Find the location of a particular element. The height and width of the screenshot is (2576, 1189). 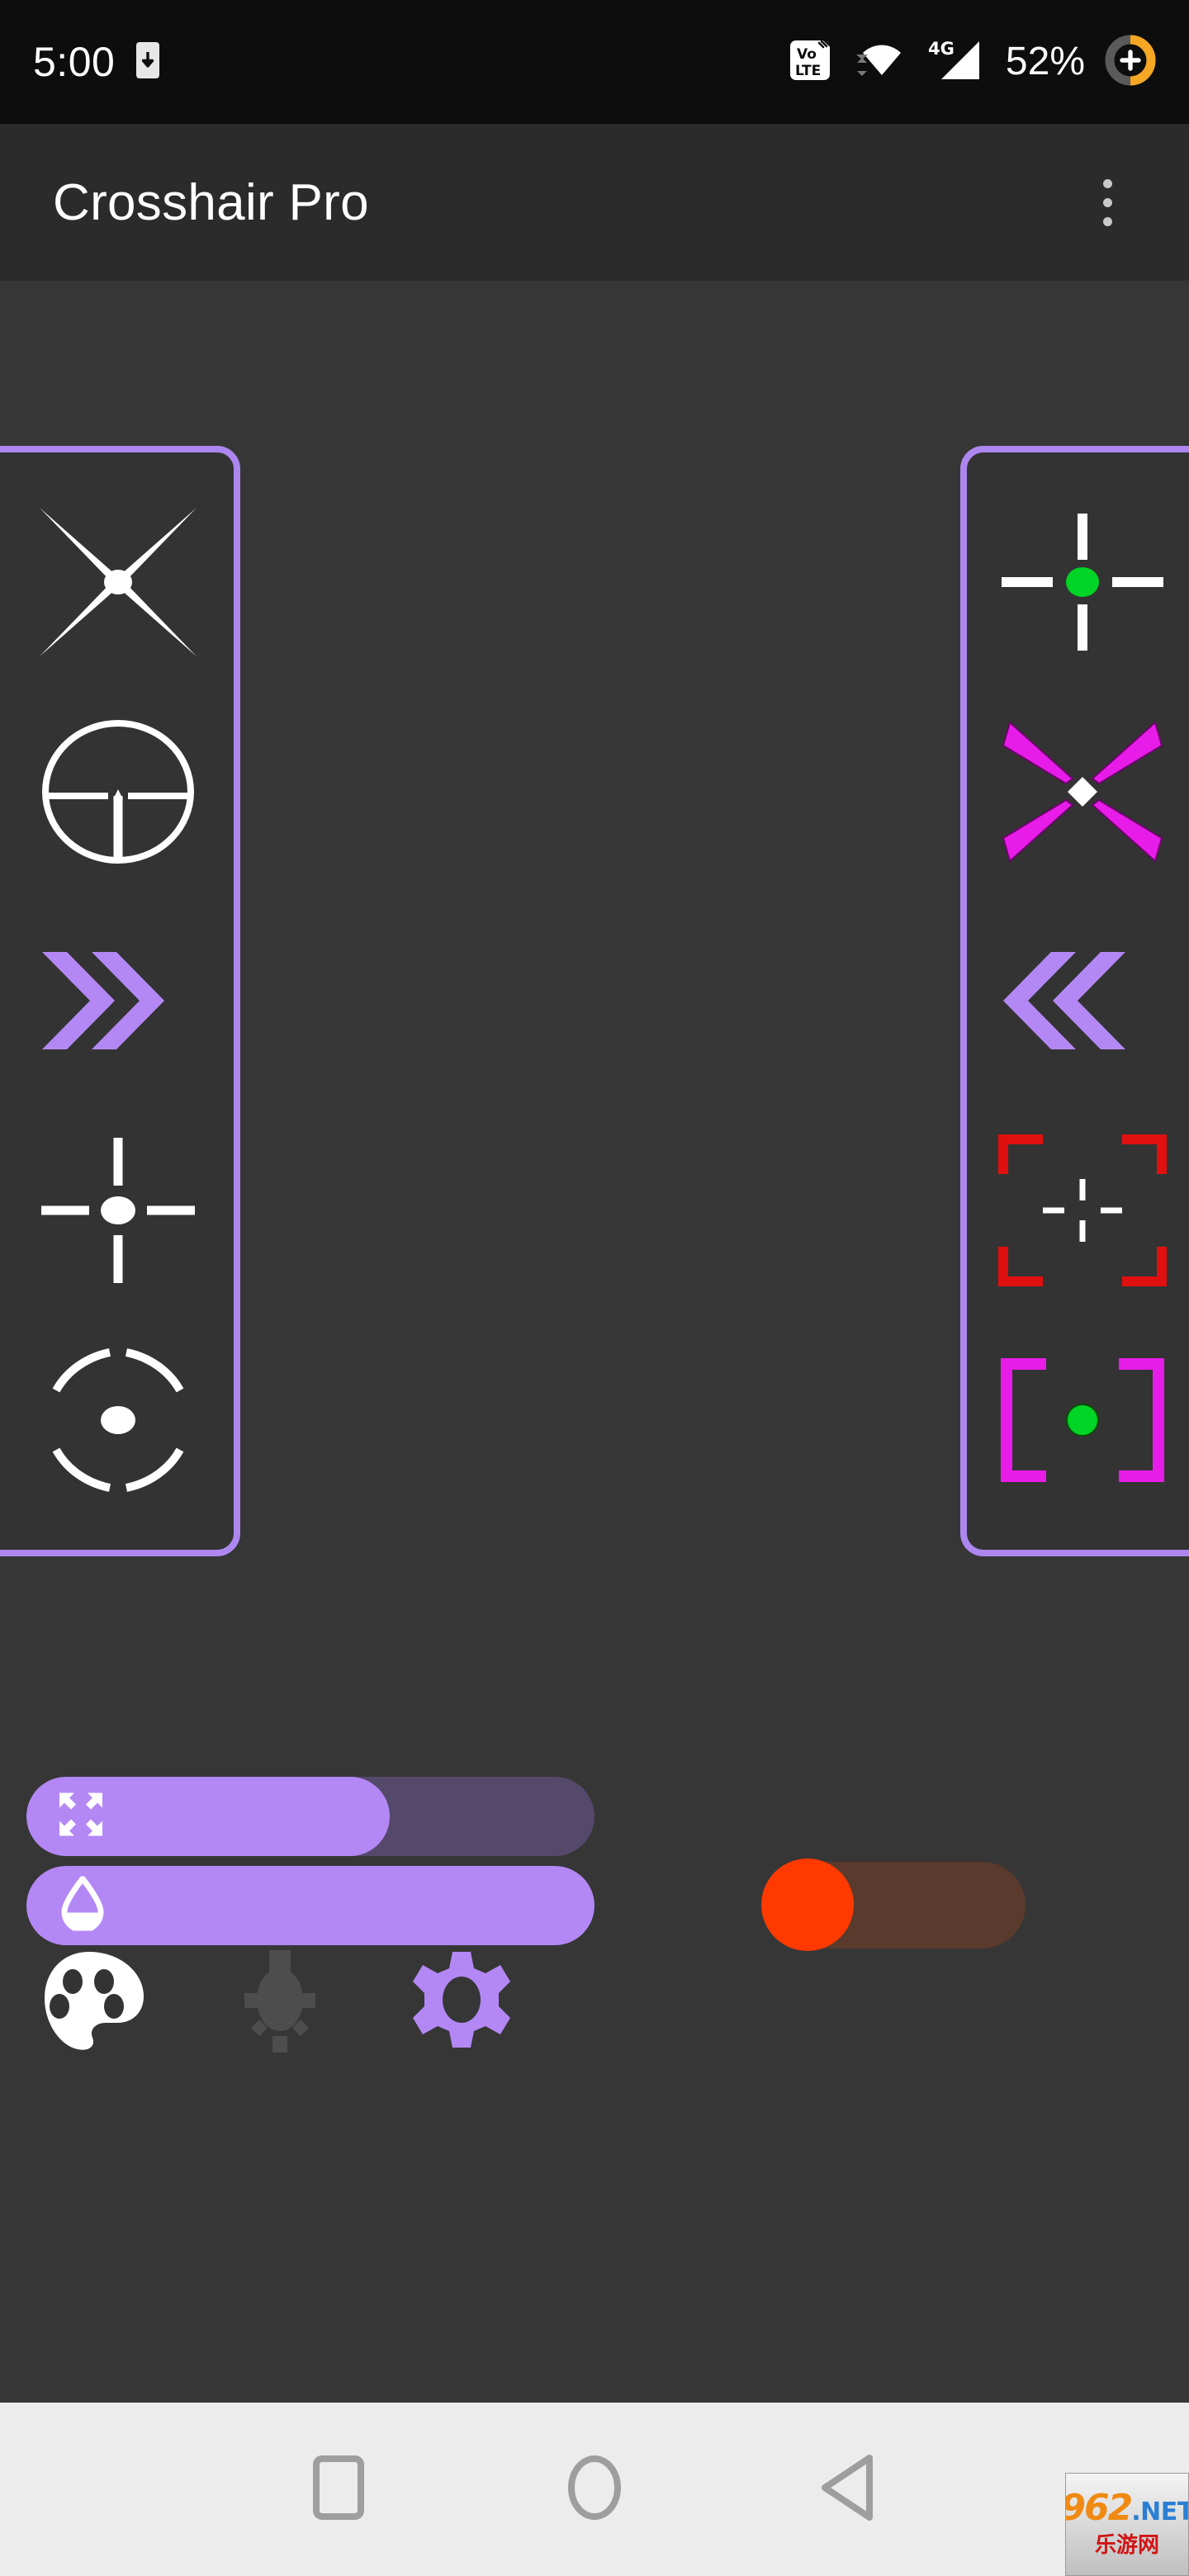

crosshair-list-left is located at coordinates (120, 1001).